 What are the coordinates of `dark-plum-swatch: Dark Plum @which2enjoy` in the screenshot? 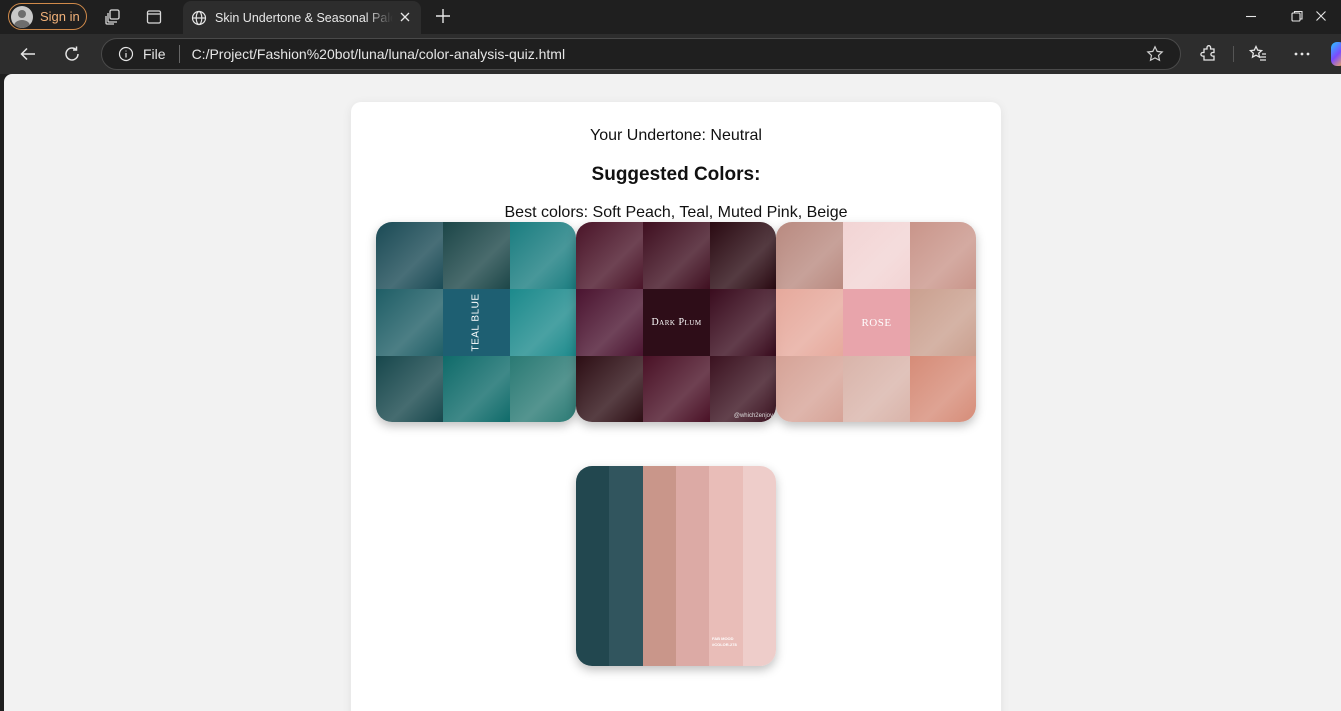 It's located at (676, 322).